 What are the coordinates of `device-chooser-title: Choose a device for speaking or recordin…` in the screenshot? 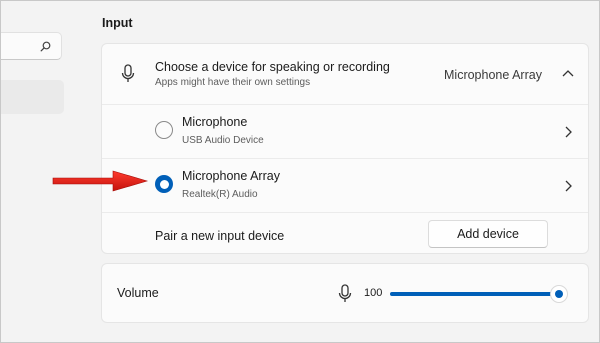 It's located at (272, 67).